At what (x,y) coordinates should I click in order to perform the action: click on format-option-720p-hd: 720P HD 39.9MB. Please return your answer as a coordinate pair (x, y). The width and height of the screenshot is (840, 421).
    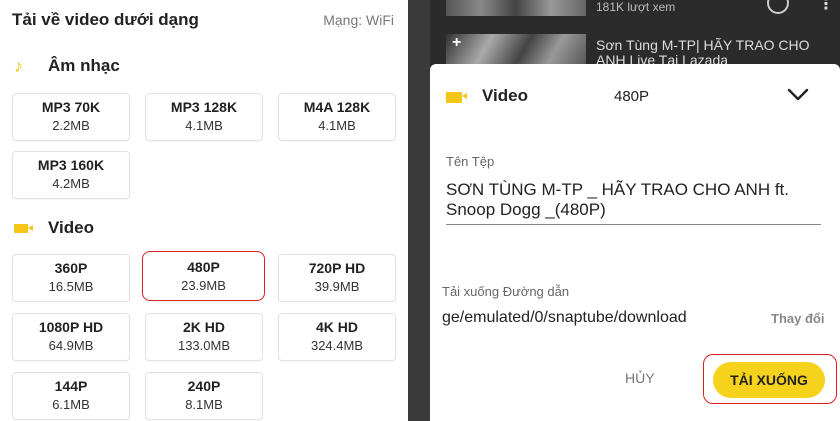
    Looking at the image, I should click on (337, 278).